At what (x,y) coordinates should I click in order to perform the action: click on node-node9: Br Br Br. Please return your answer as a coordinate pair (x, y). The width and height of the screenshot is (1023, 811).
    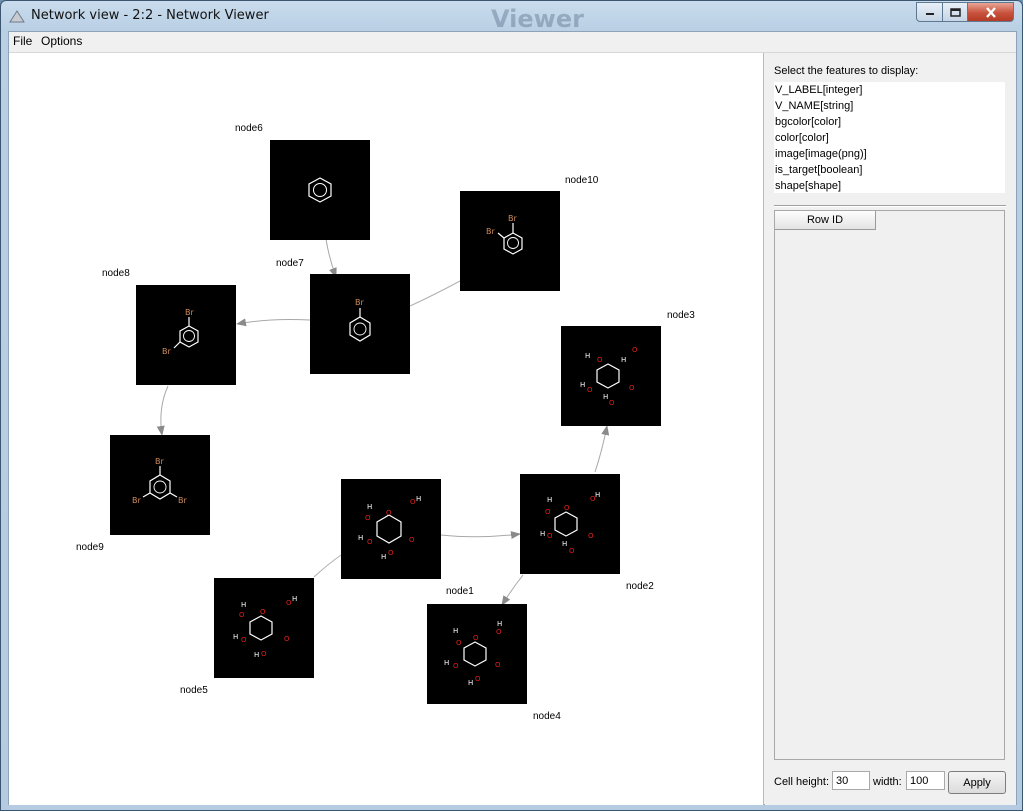
    Looking at the image, I should click on (160, 485).